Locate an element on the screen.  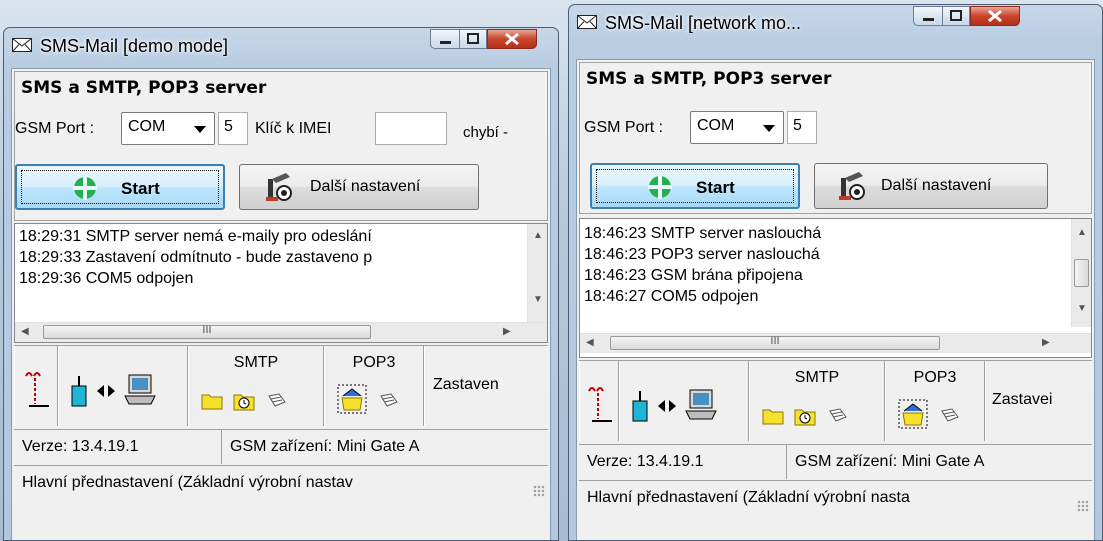
gsm-port-value: COM is located at coordinates (716, 125).